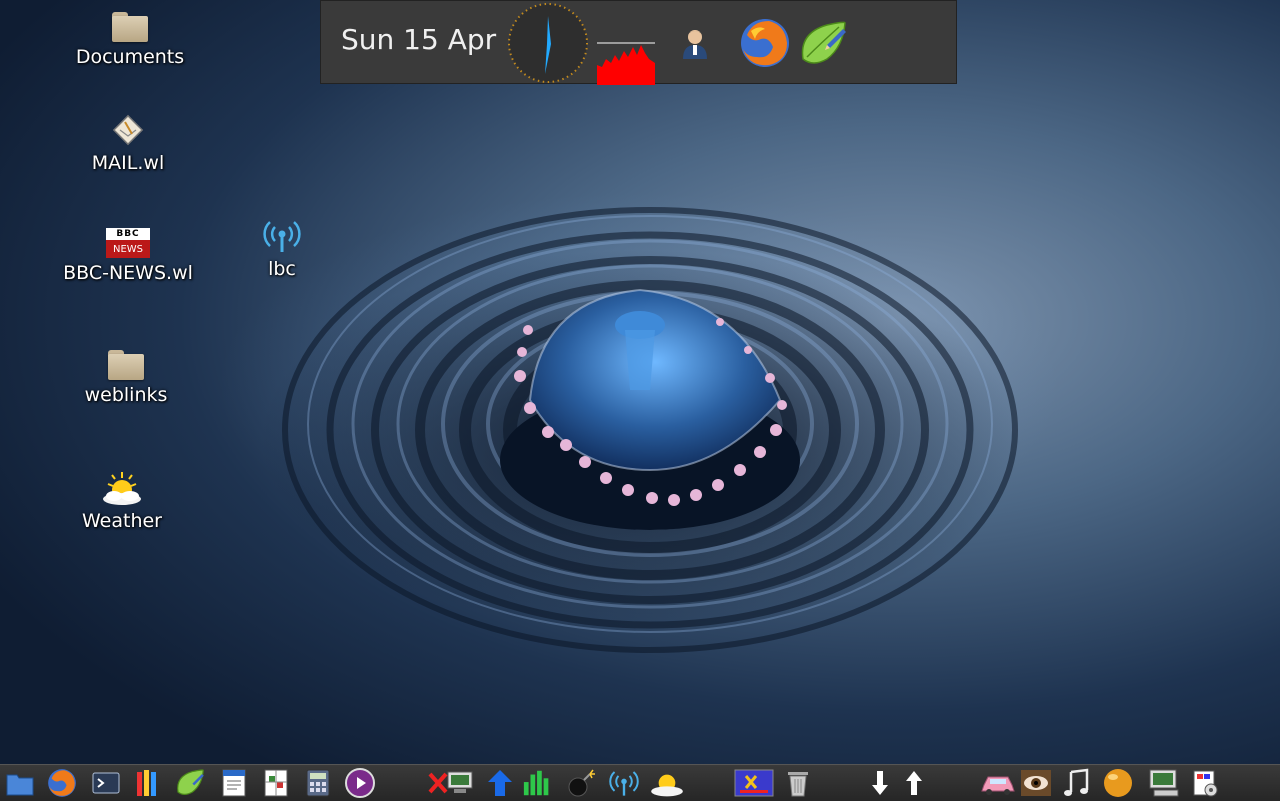 The width and height of the screenshot is (1280, 801). Describe the element at coordinates (122, 521) in the screenshot. I see `desktop-icon-label: Weather` at that location.